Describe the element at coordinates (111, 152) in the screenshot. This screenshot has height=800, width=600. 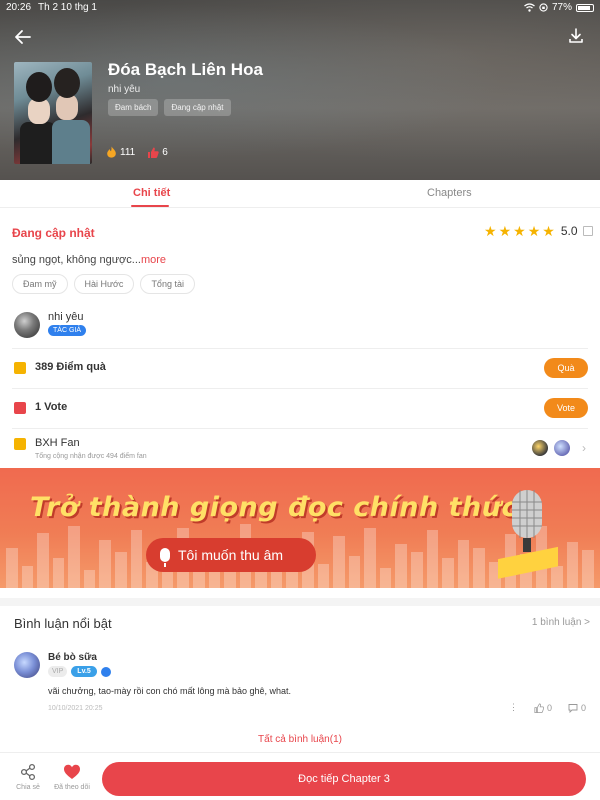
I see `fire-icon` at that location.